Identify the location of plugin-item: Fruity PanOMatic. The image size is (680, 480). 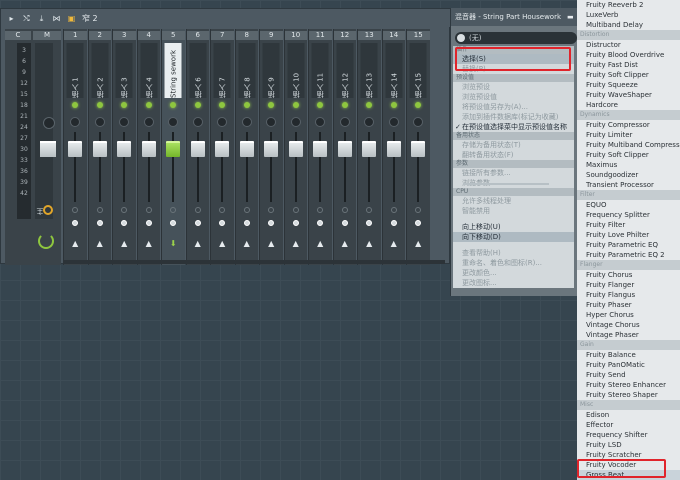
(628, 365).